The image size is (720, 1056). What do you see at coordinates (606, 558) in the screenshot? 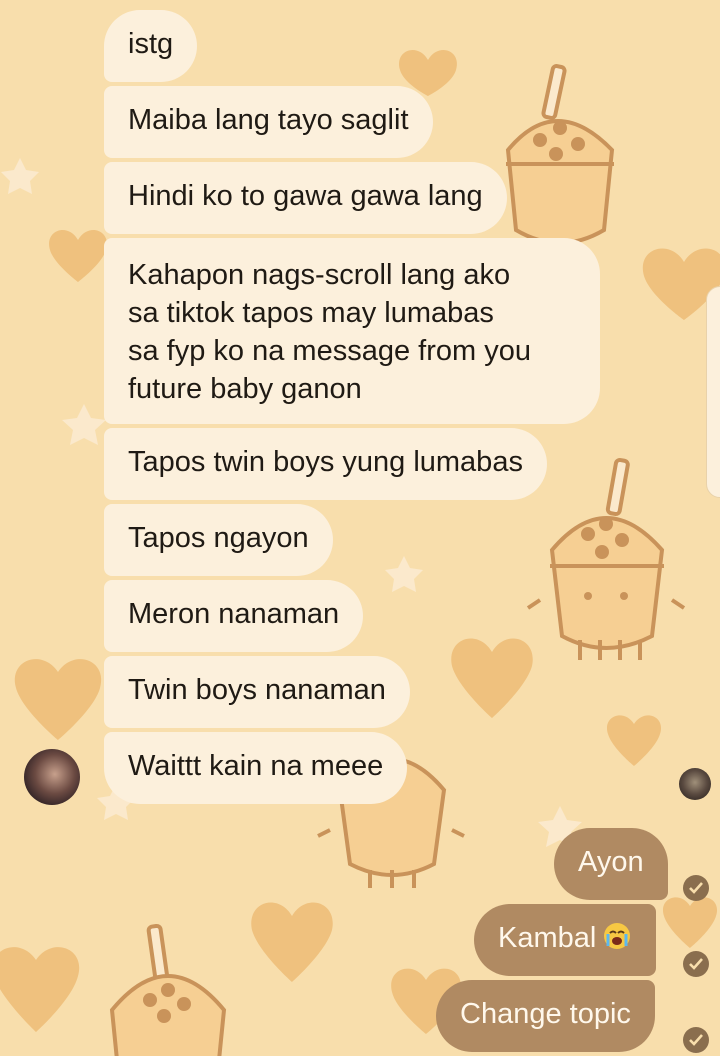
I see `boba-cup-illustration` at bounding box center [606, 558].